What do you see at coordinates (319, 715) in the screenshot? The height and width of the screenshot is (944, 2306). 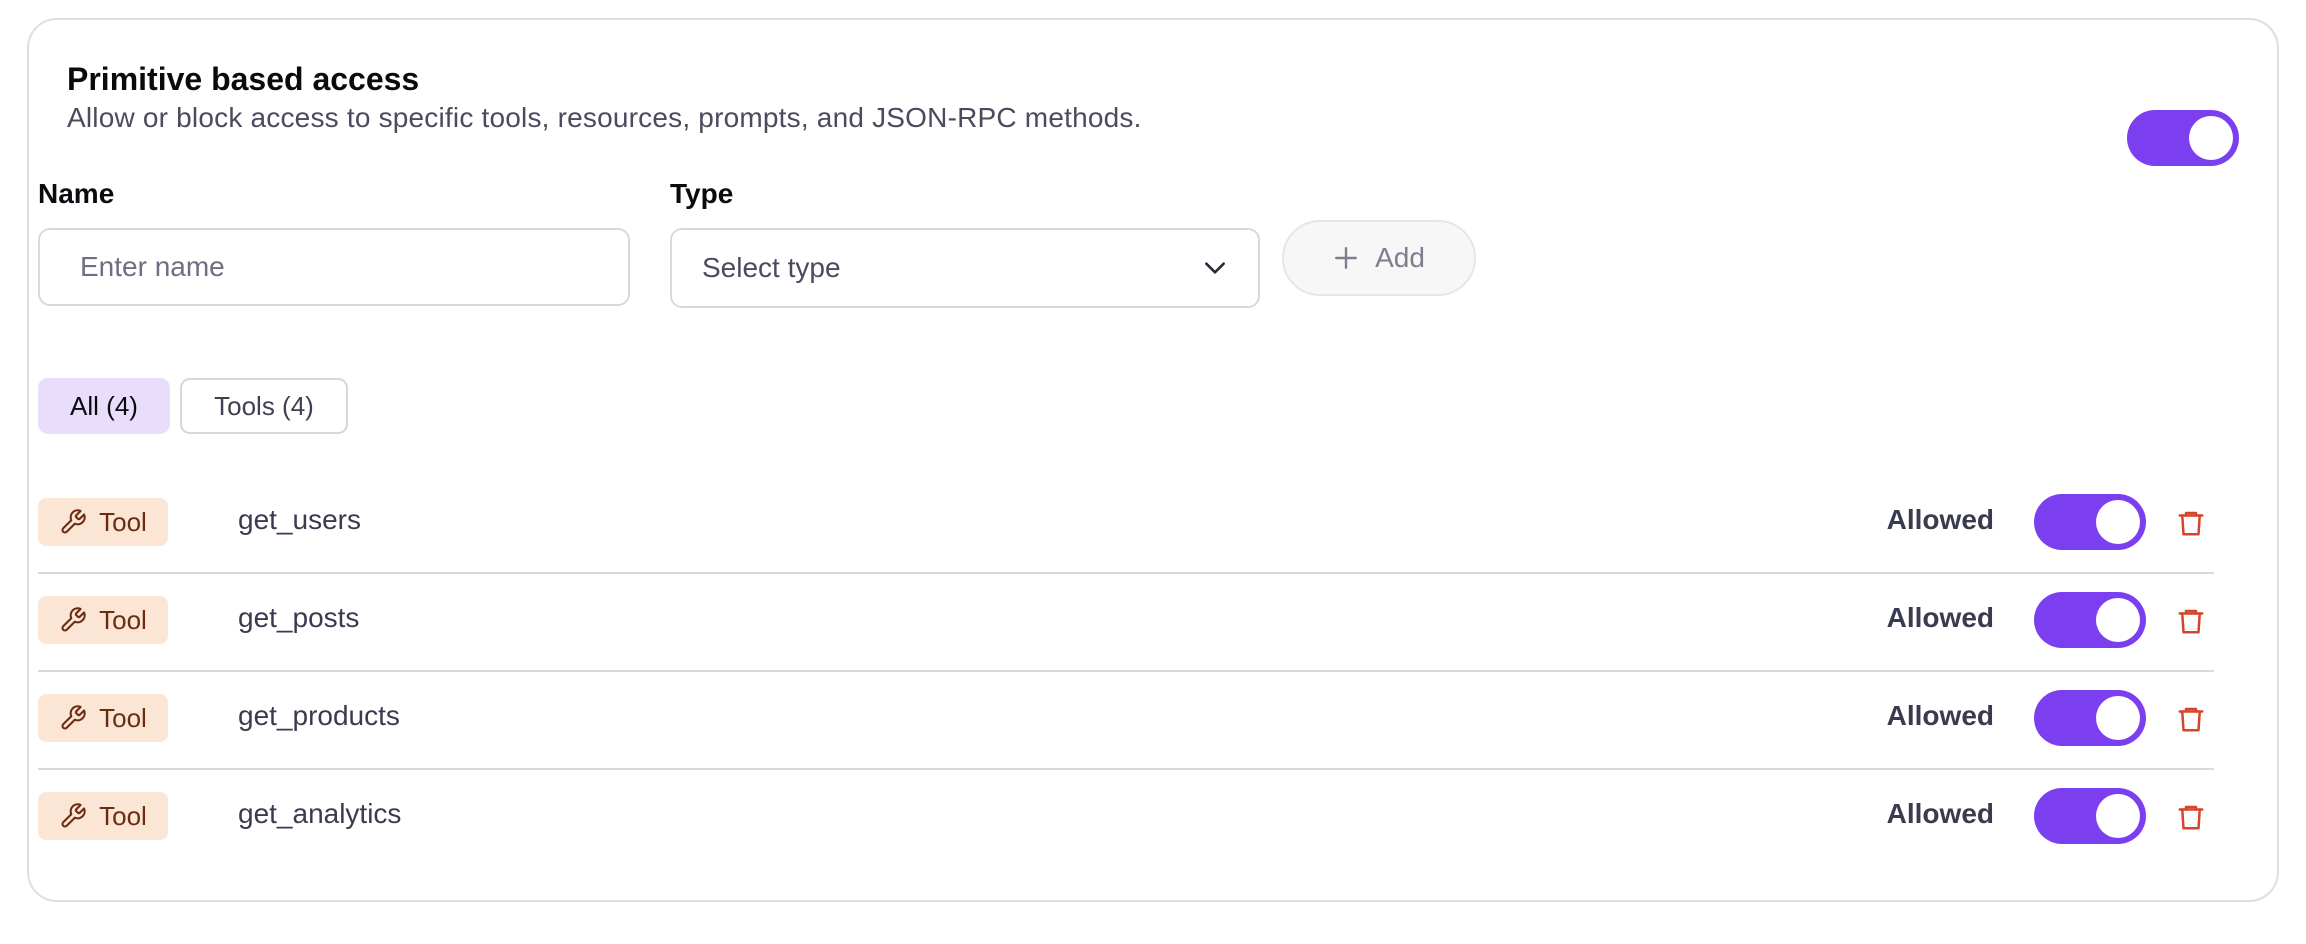 I see `primitive-name: get_products` at bounding box center [319, 715].